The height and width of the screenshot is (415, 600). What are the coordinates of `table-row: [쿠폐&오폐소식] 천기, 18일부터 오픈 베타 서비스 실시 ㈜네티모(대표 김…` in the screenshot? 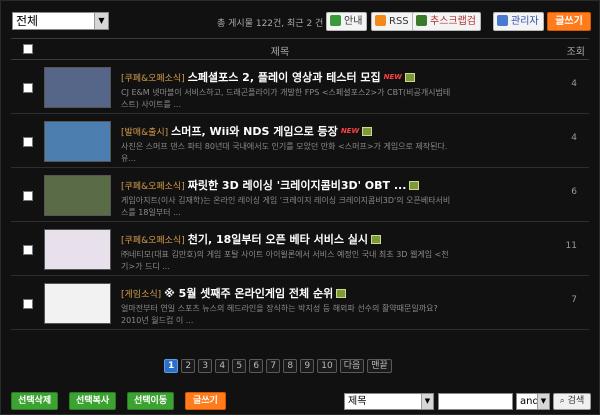 It's located at (300, 249).